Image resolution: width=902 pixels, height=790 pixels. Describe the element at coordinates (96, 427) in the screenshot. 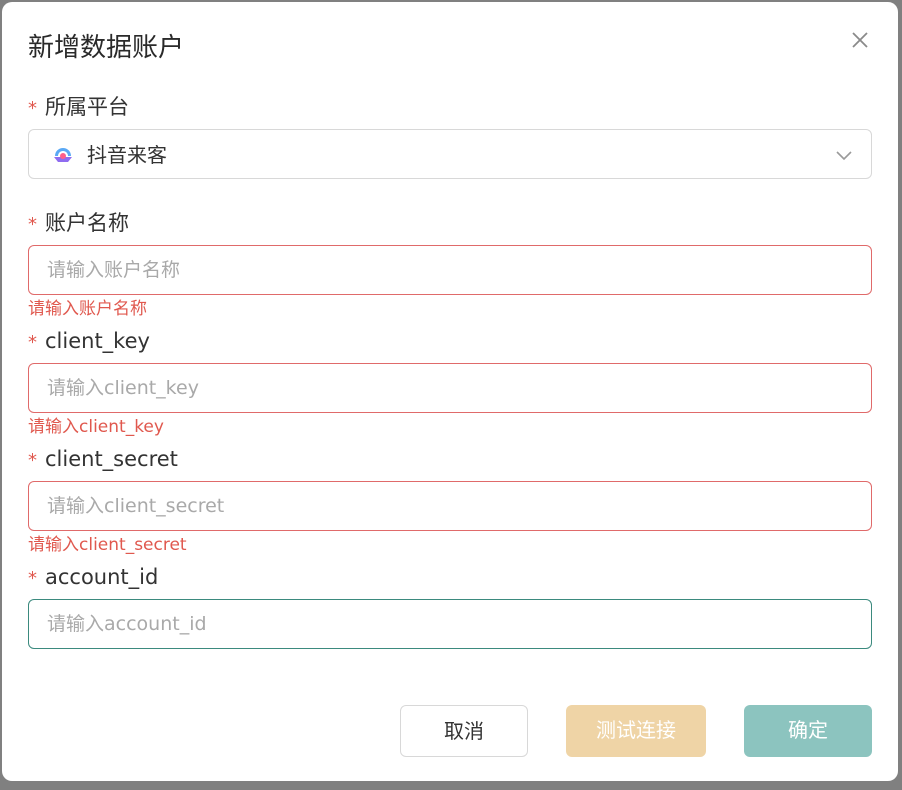

I see `client-key-error: 请输入client_key` at that location.